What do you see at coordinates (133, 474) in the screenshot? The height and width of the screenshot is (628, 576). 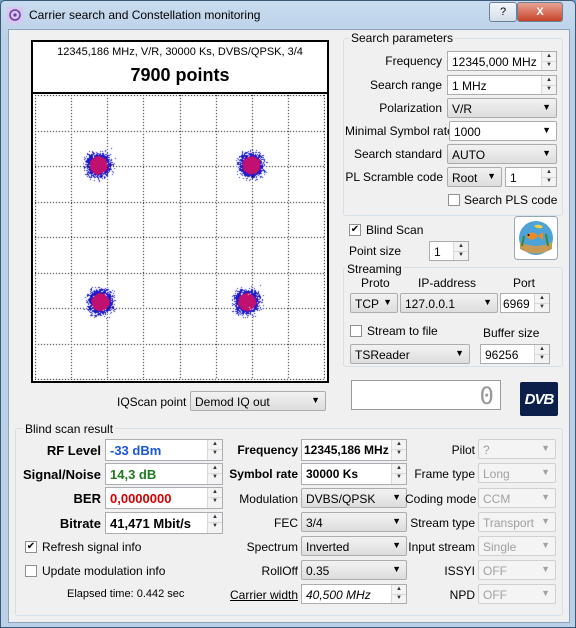 I see `signal-noise-value: 14,3 dB` at bounding box center [133, 474].